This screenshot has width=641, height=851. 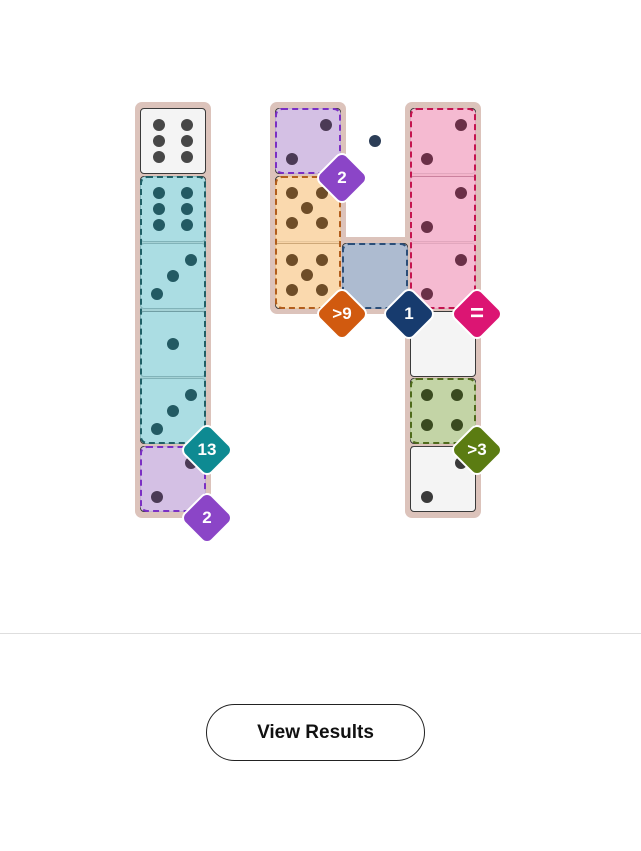 What do you see at coordinates (443, 208) in the screenshot?
I see `region-pink` at bounding box center [443, 208].